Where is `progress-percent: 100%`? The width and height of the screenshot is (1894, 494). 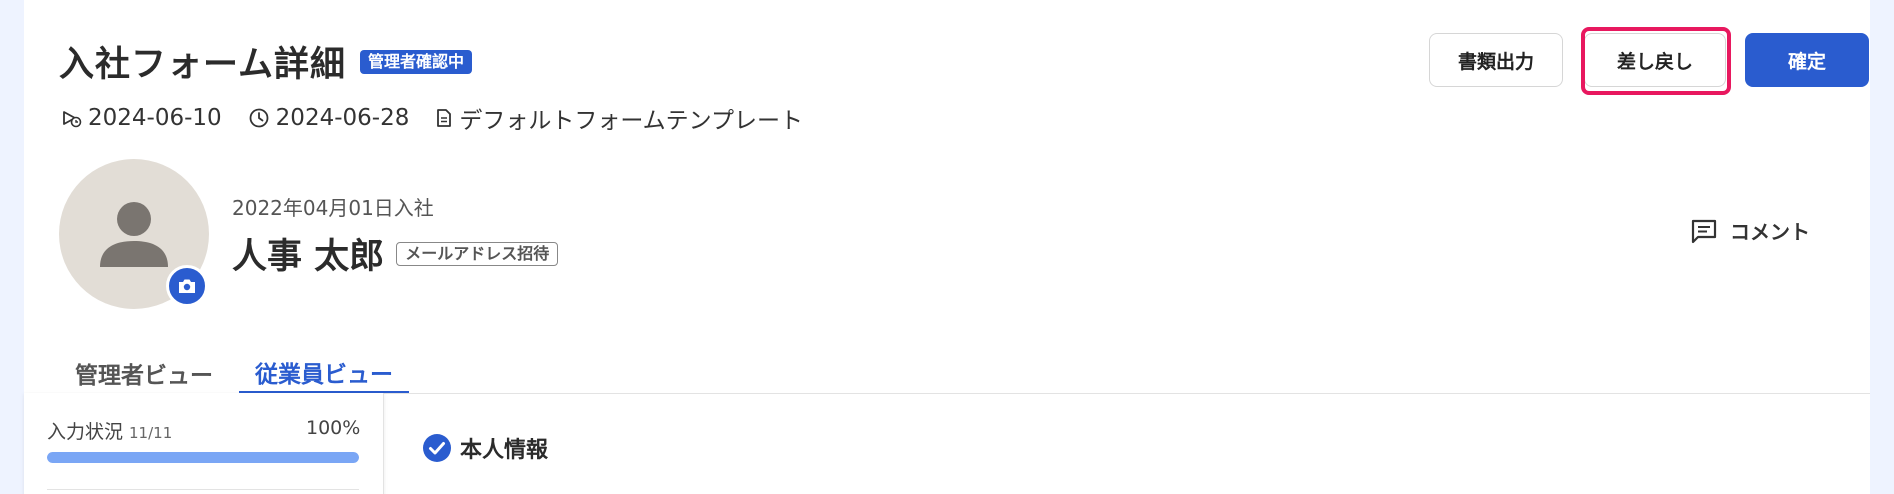
progress-percent: 100% is located at coordinates (333, 428).